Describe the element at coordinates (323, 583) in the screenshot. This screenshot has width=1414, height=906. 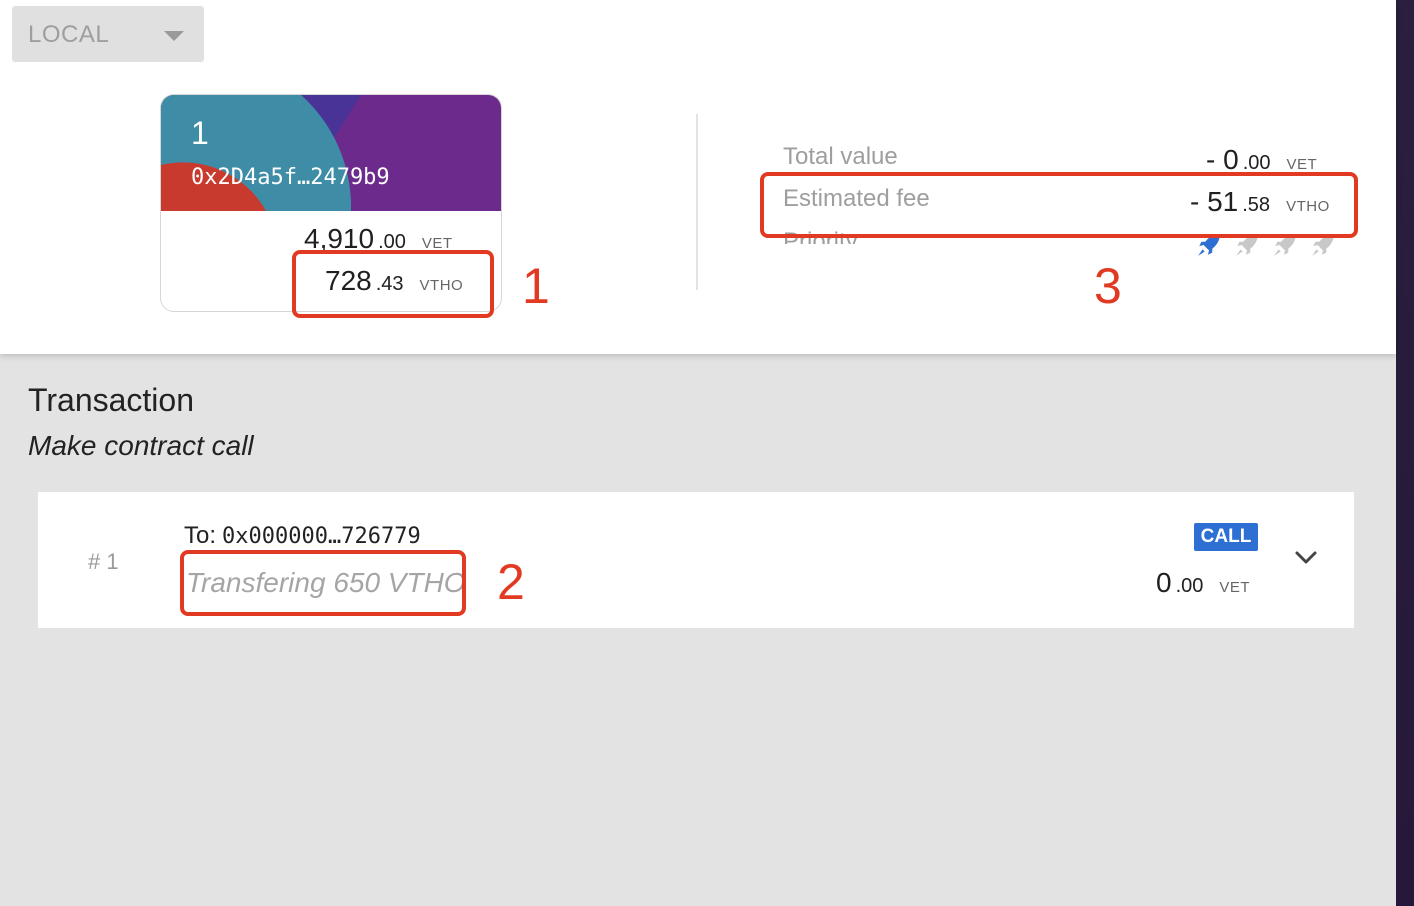
I see `annotation-box-clause-comment` at that location.